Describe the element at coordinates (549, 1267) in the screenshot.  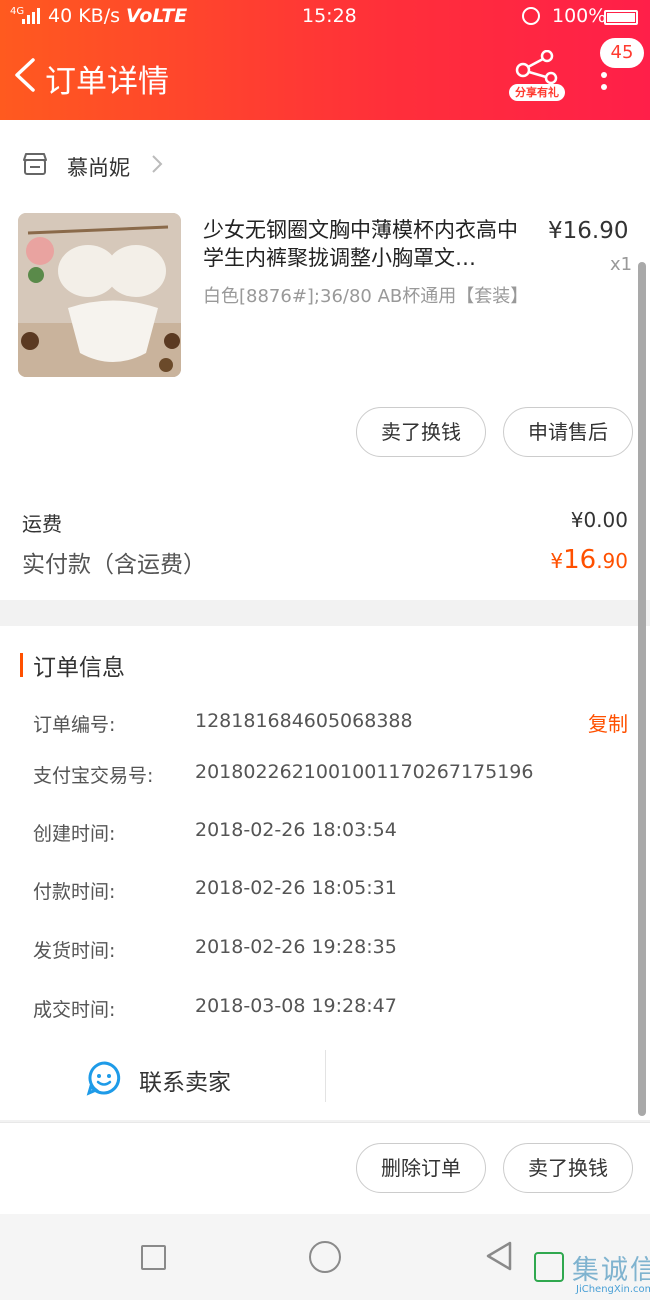
I see `watermark-logo-icon` at that location.